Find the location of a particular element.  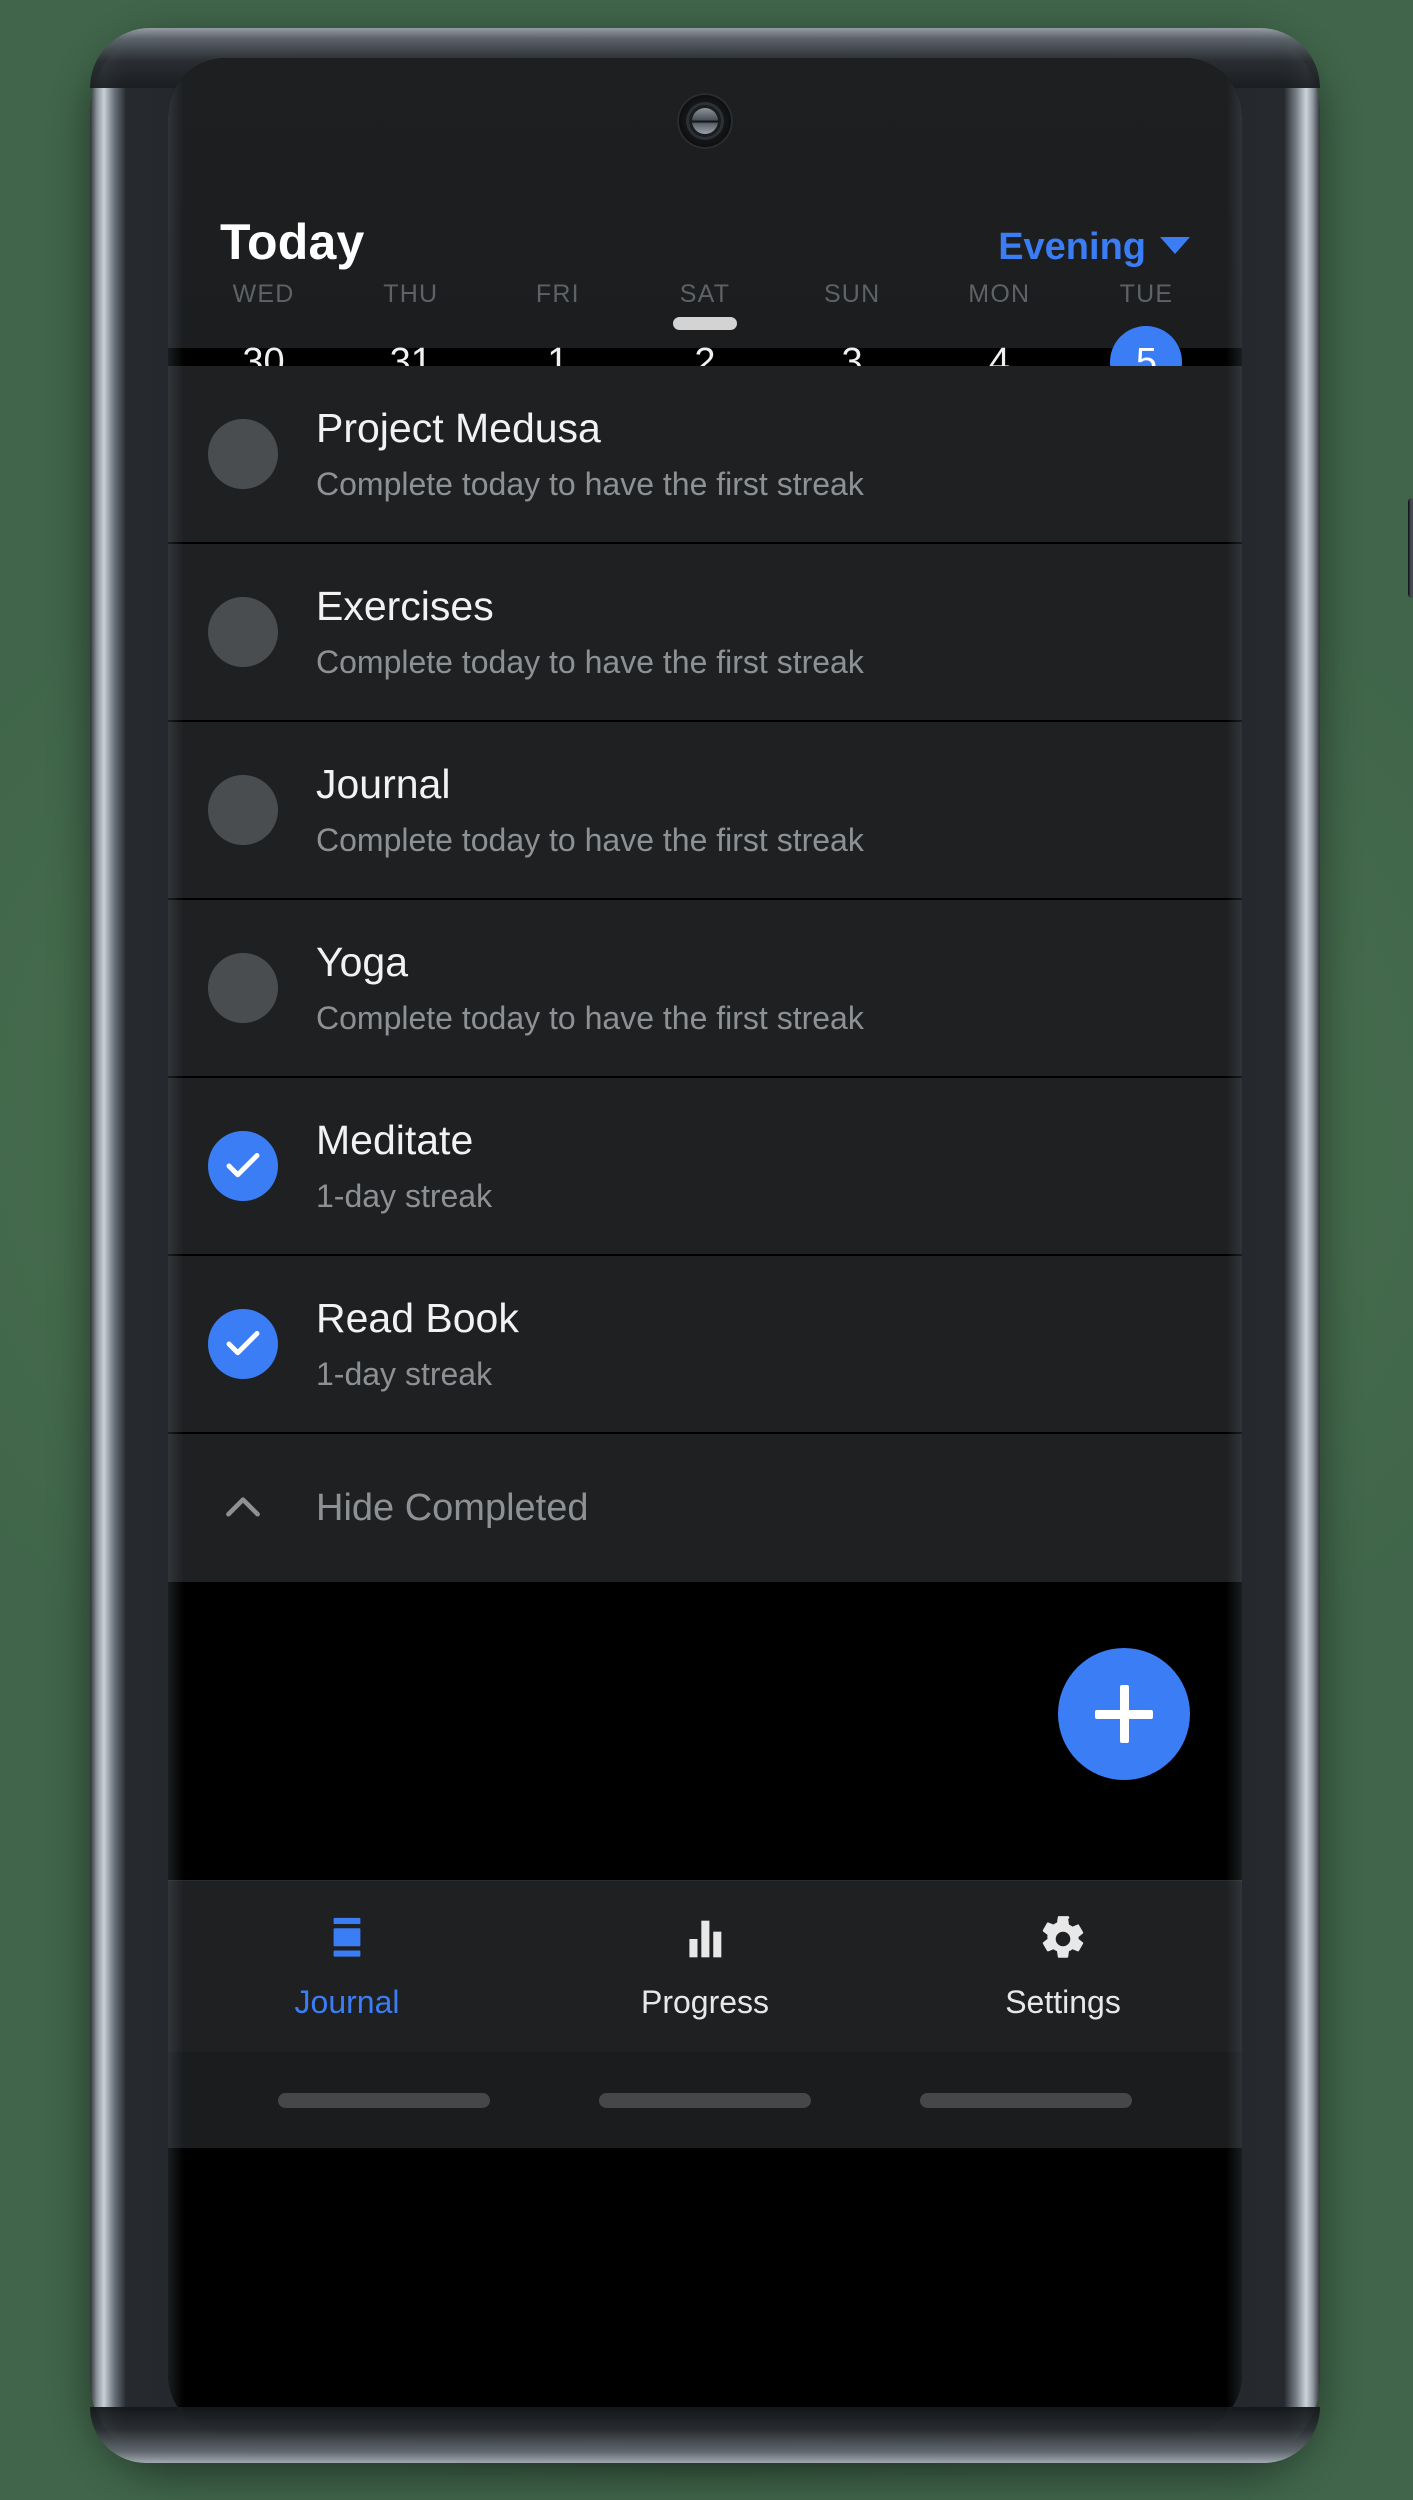

habit-row: Read Book 1-day streak is located at coordinates (705, 1345).